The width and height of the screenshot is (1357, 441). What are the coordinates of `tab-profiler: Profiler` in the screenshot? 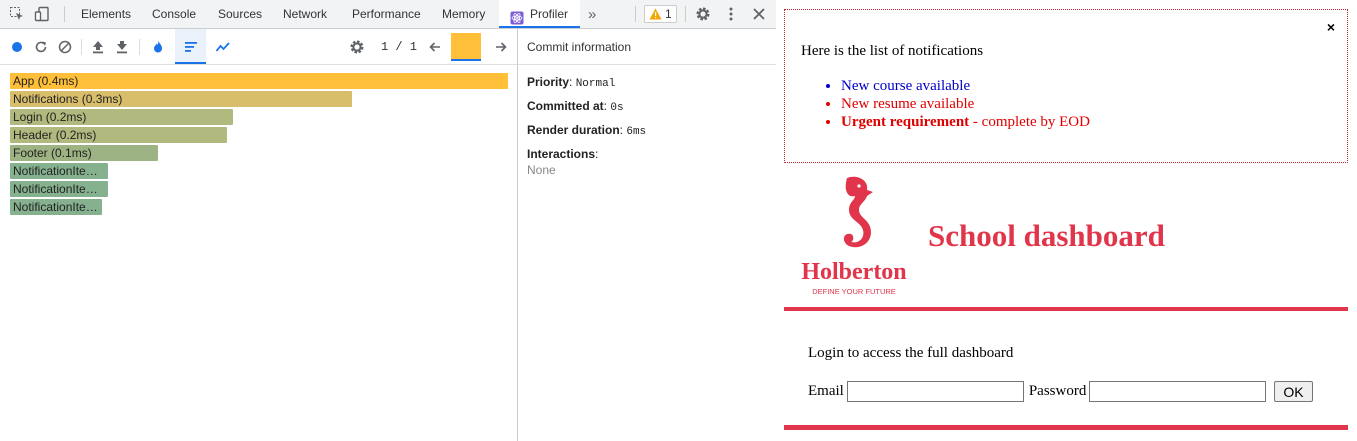 It's located at (539, 14).